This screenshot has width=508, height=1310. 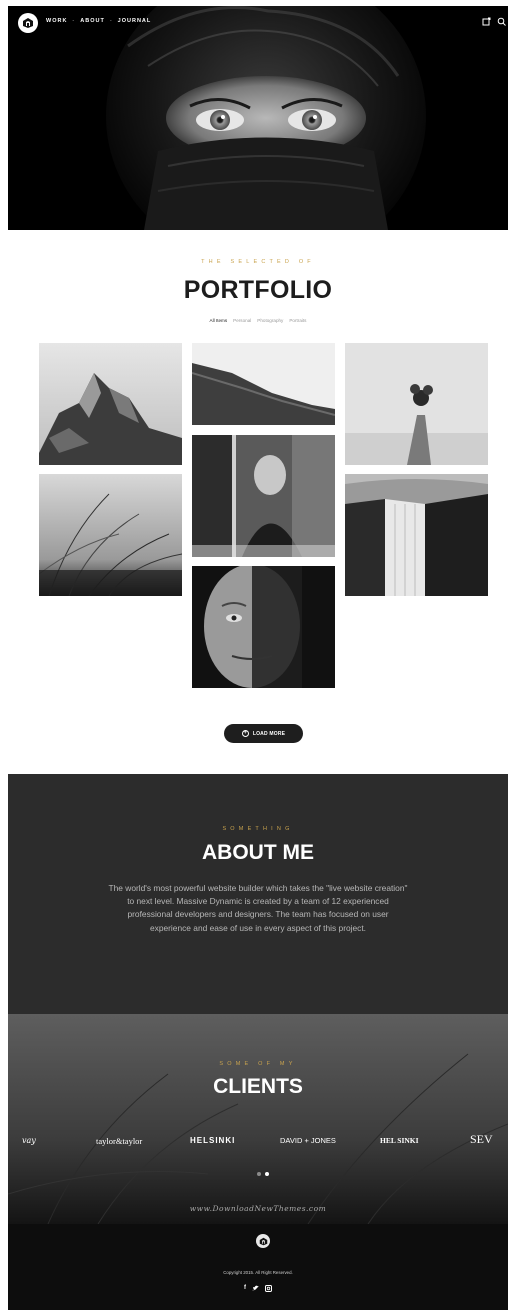 I want to click on client-logo-helsinki: HELSINKI, so click(x=212, y=1140).